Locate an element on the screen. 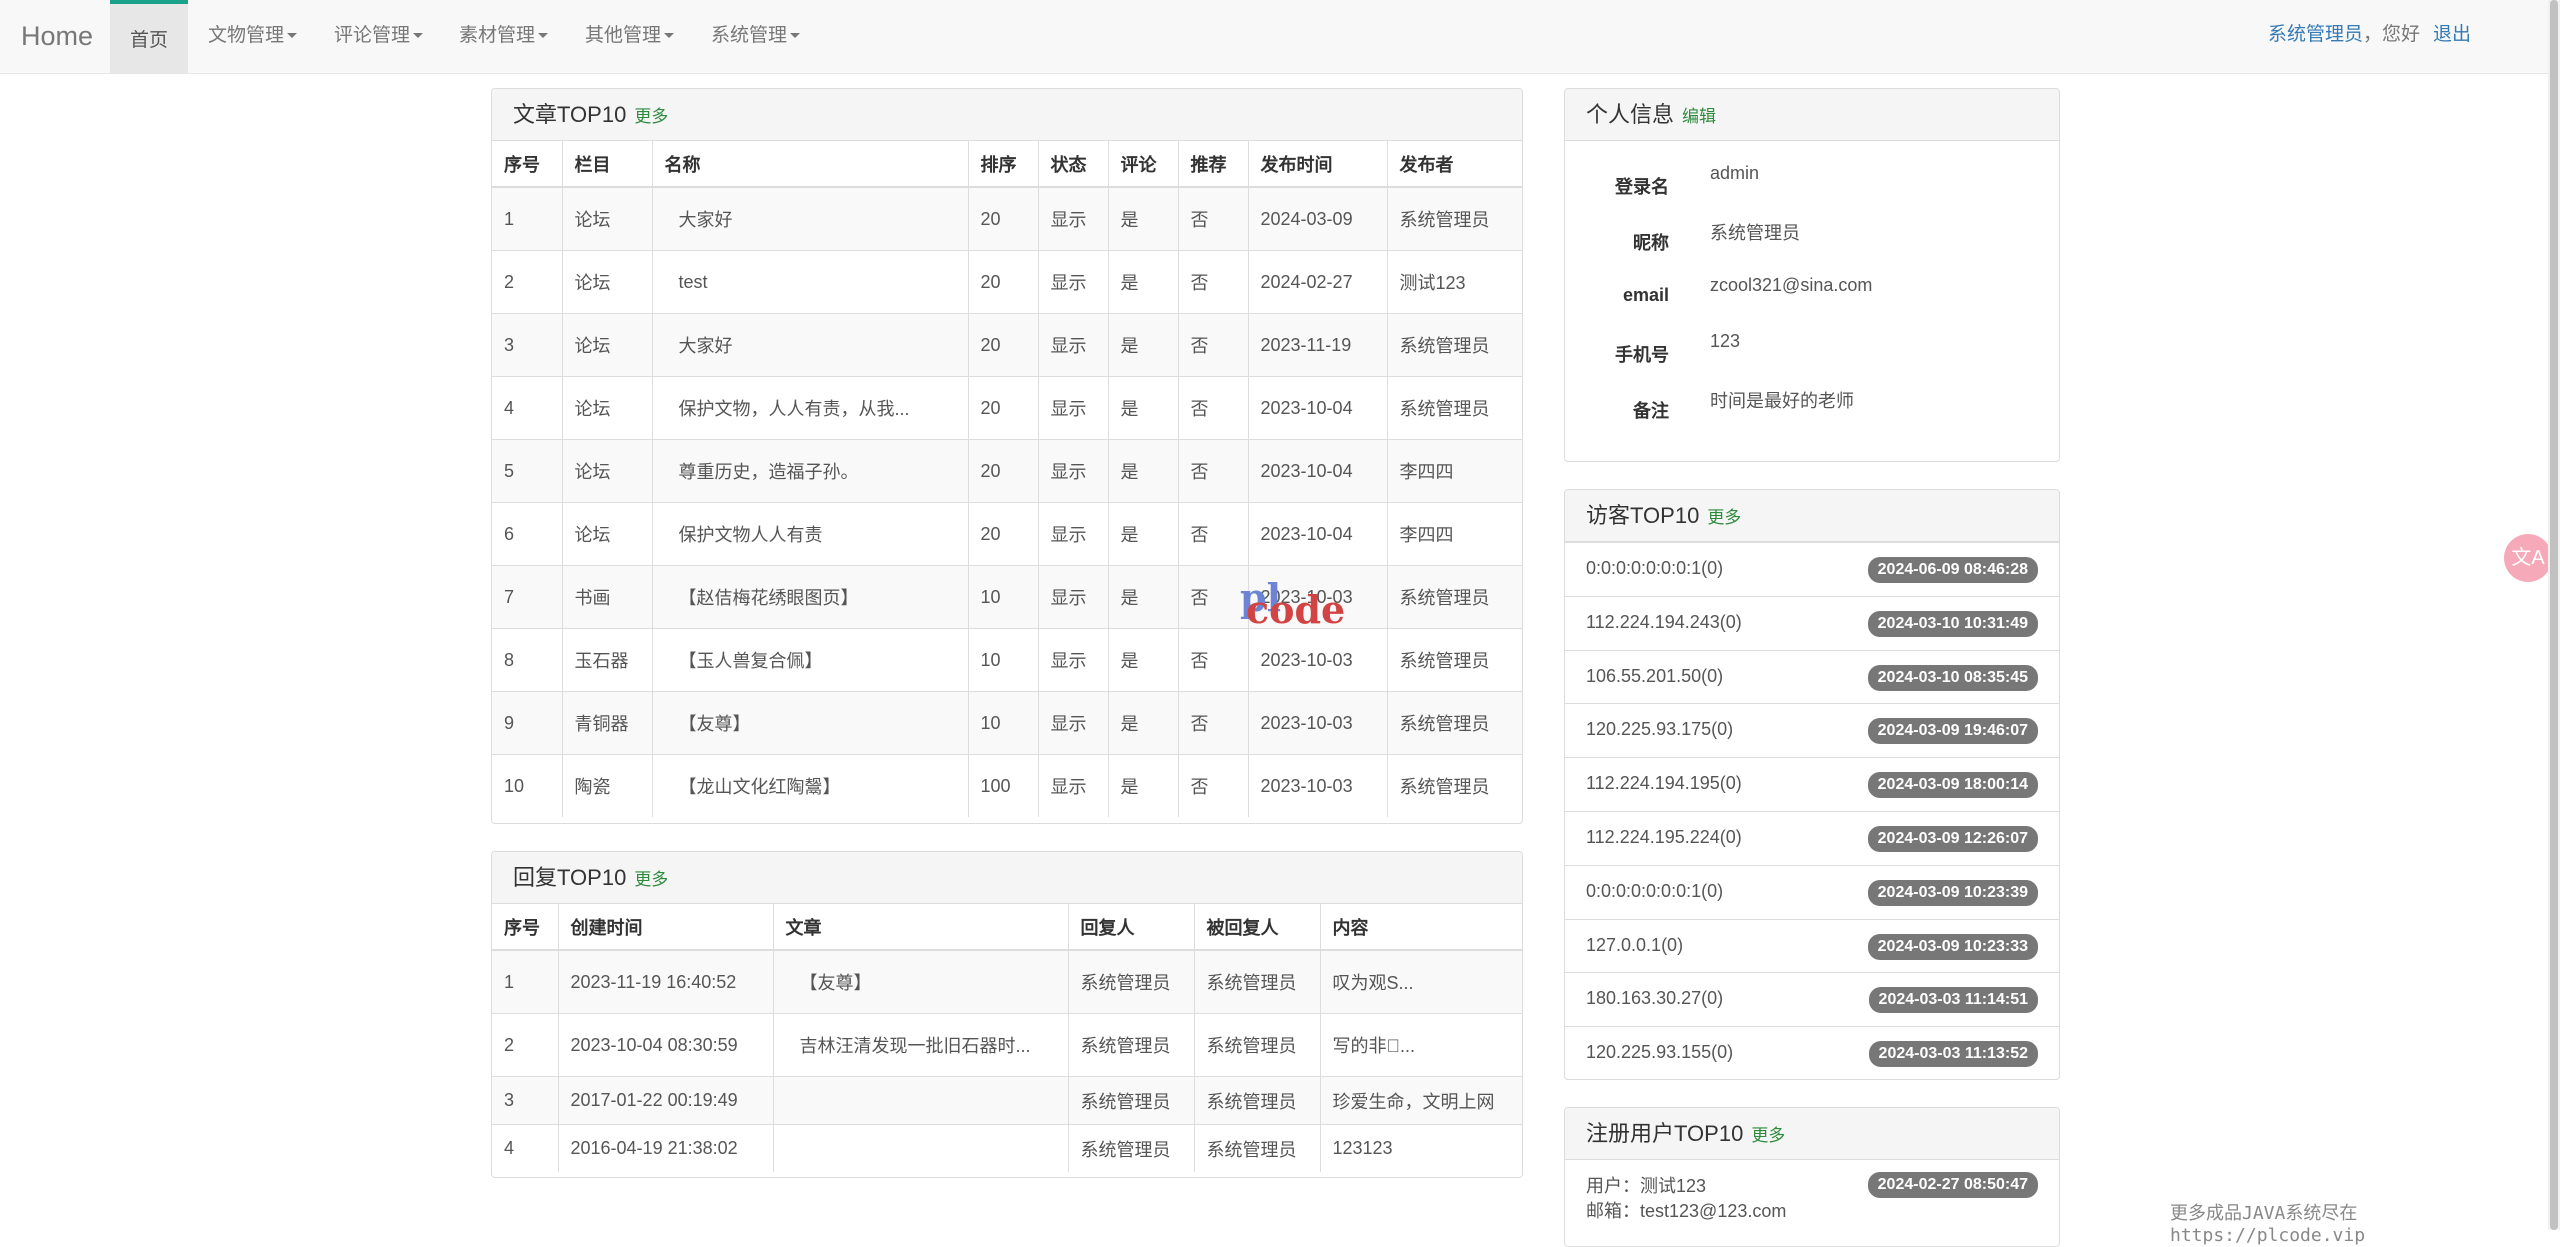 The image size is (2560, 1247). field-value: 123 is located at coordinates (1725, 341).